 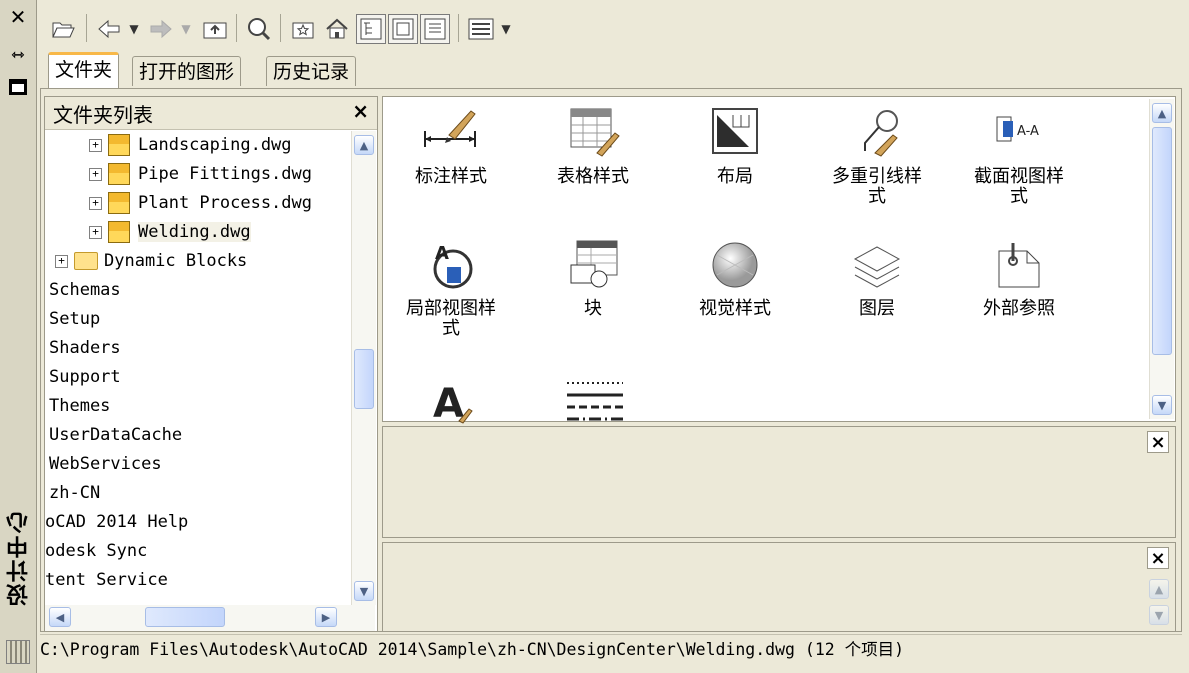 What do you see at coordinates (63, 29) in the screenshot?
I see `open-icon` at bounding box center [63, 29].